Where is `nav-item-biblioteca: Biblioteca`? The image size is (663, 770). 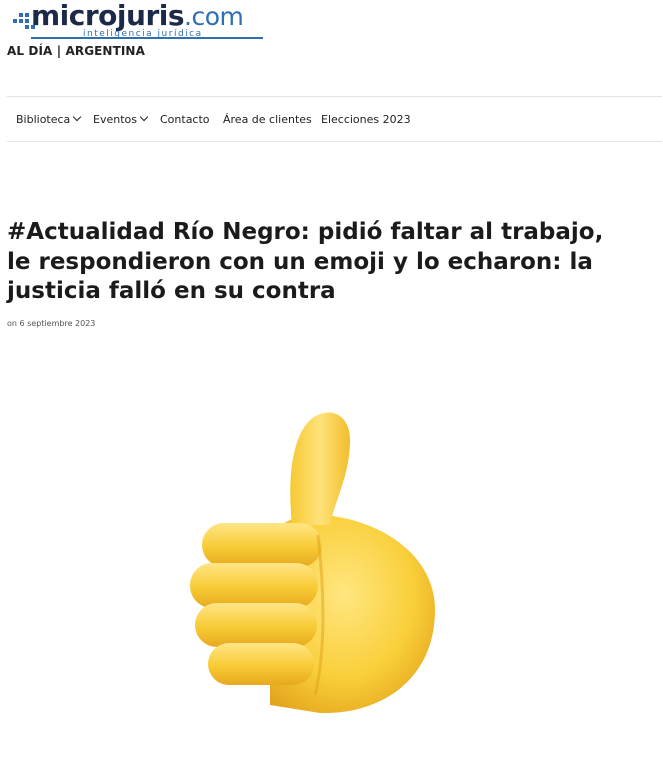
nav-item-biblioteca: Biblioteca is located at coordinates (49, 119).